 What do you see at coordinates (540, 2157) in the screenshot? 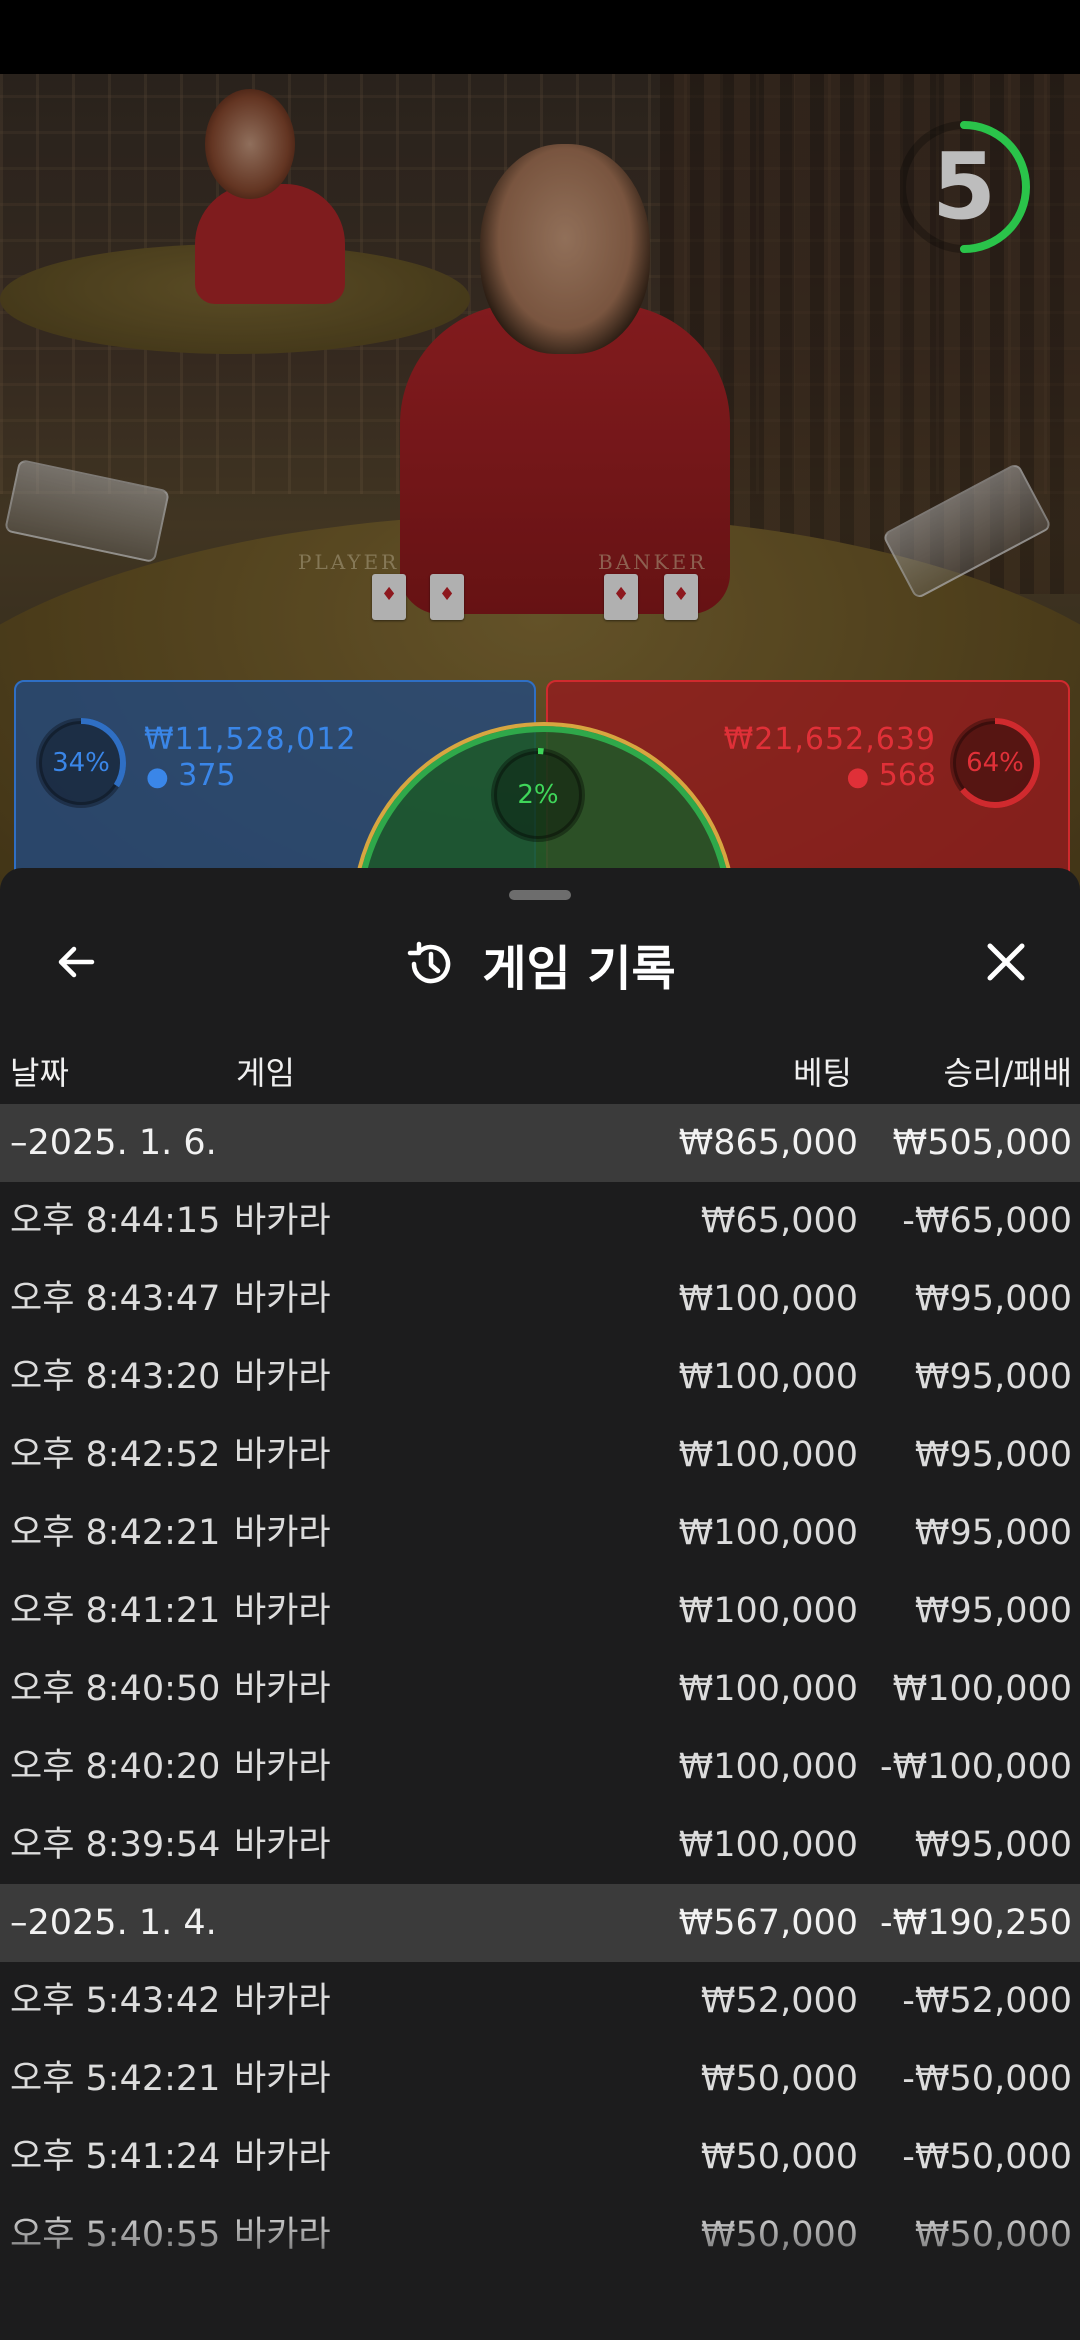
I see `history-row: 오후 5:41:24 바카라 ₩50,000 -₩50,000` at bounding box center [540, 2157].